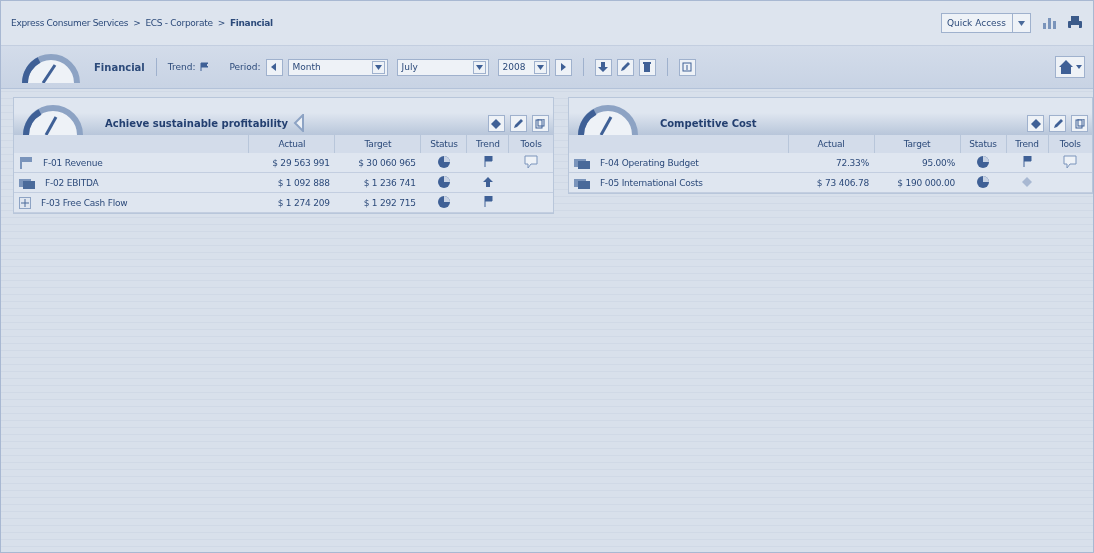 The height and width of the screenshot is (553, 1094). I want to click on next-button, so click(563, 67).